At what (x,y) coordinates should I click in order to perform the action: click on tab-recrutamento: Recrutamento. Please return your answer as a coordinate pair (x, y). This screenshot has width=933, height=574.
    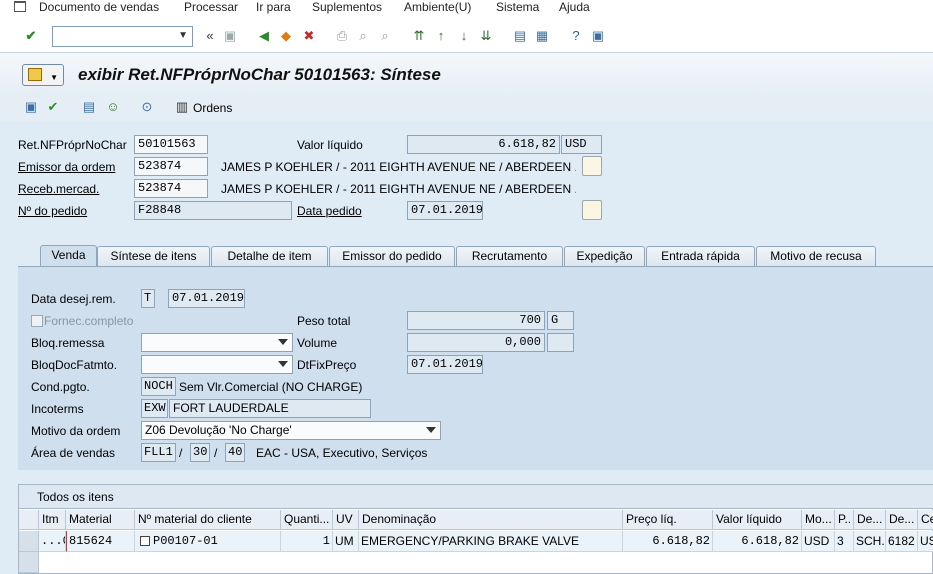
    Looking at the image, I should click on (509, 256).